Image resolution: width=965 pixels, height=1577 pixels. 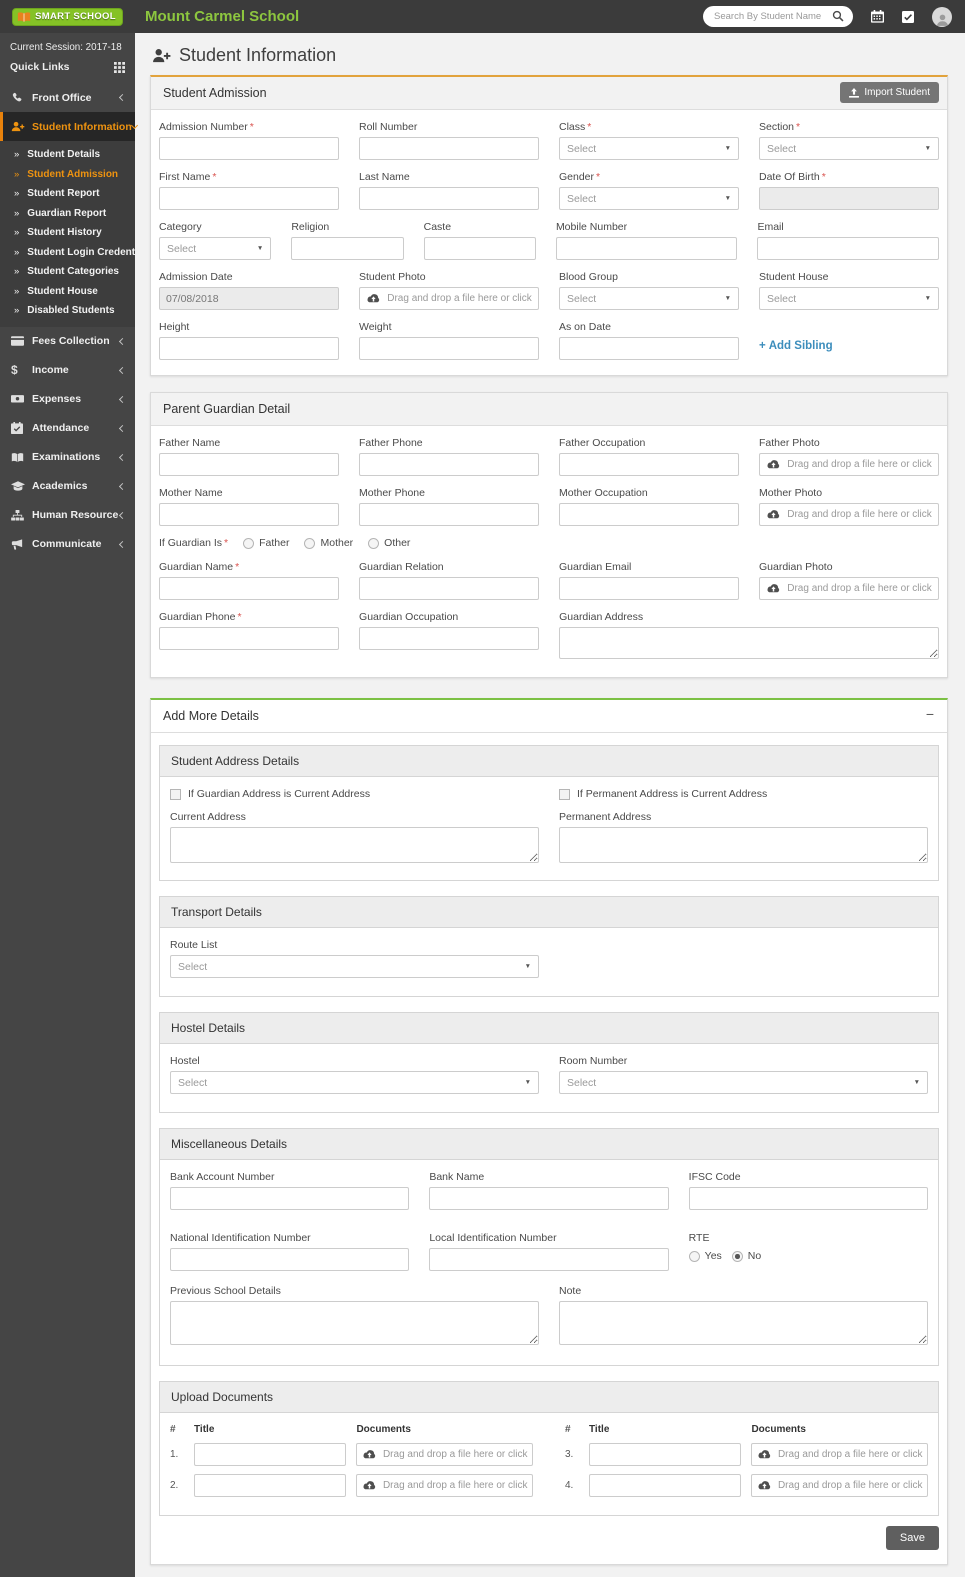 I want to click on roll-number-input, so click(x=449, y=148).